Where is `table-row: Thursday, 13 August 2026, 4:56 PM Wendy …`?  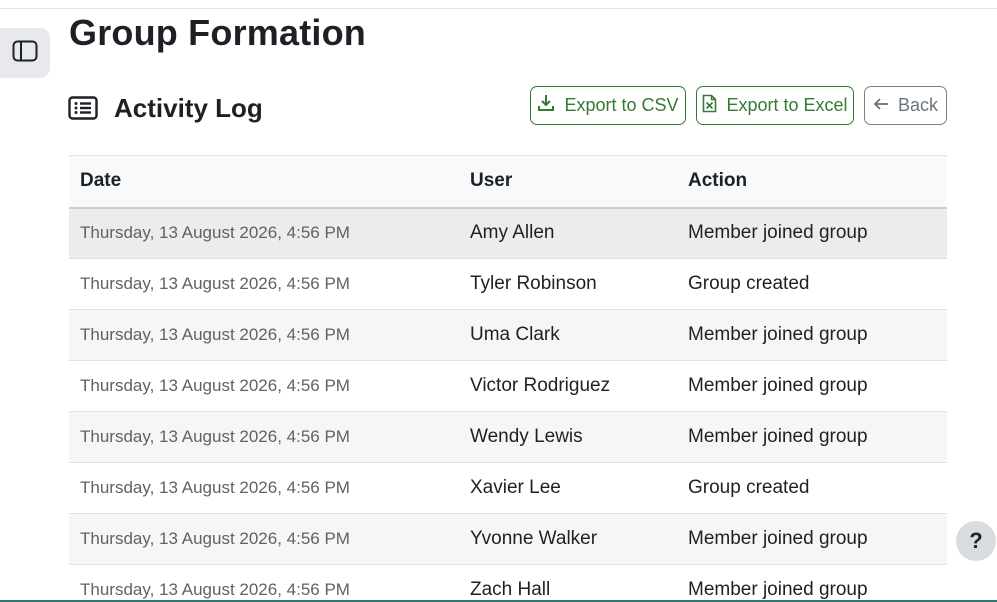
table-row: Thursday, 13 August 2026, 4:56 PM Wendy … is located at coordinates (508, 437).